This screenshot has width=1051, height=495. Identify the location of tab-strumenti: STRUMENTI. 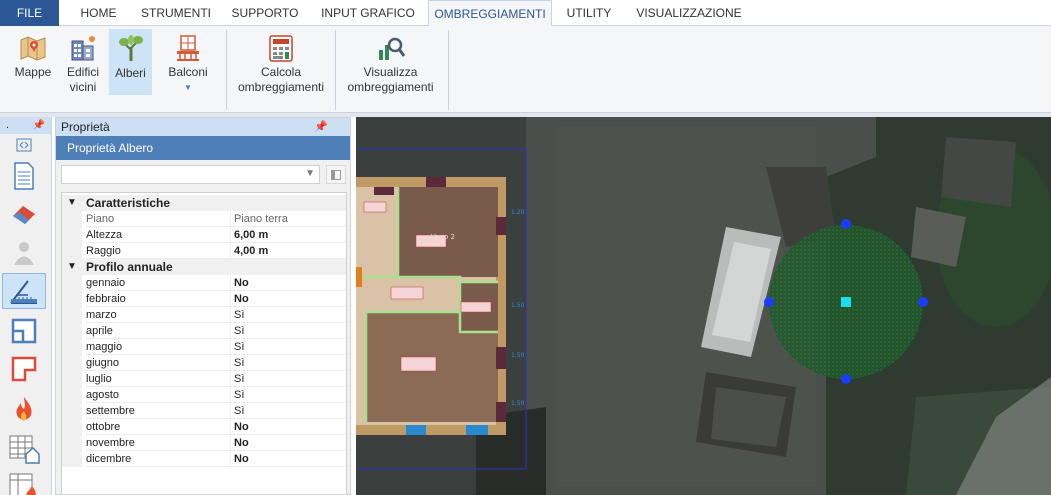
(176, 13).